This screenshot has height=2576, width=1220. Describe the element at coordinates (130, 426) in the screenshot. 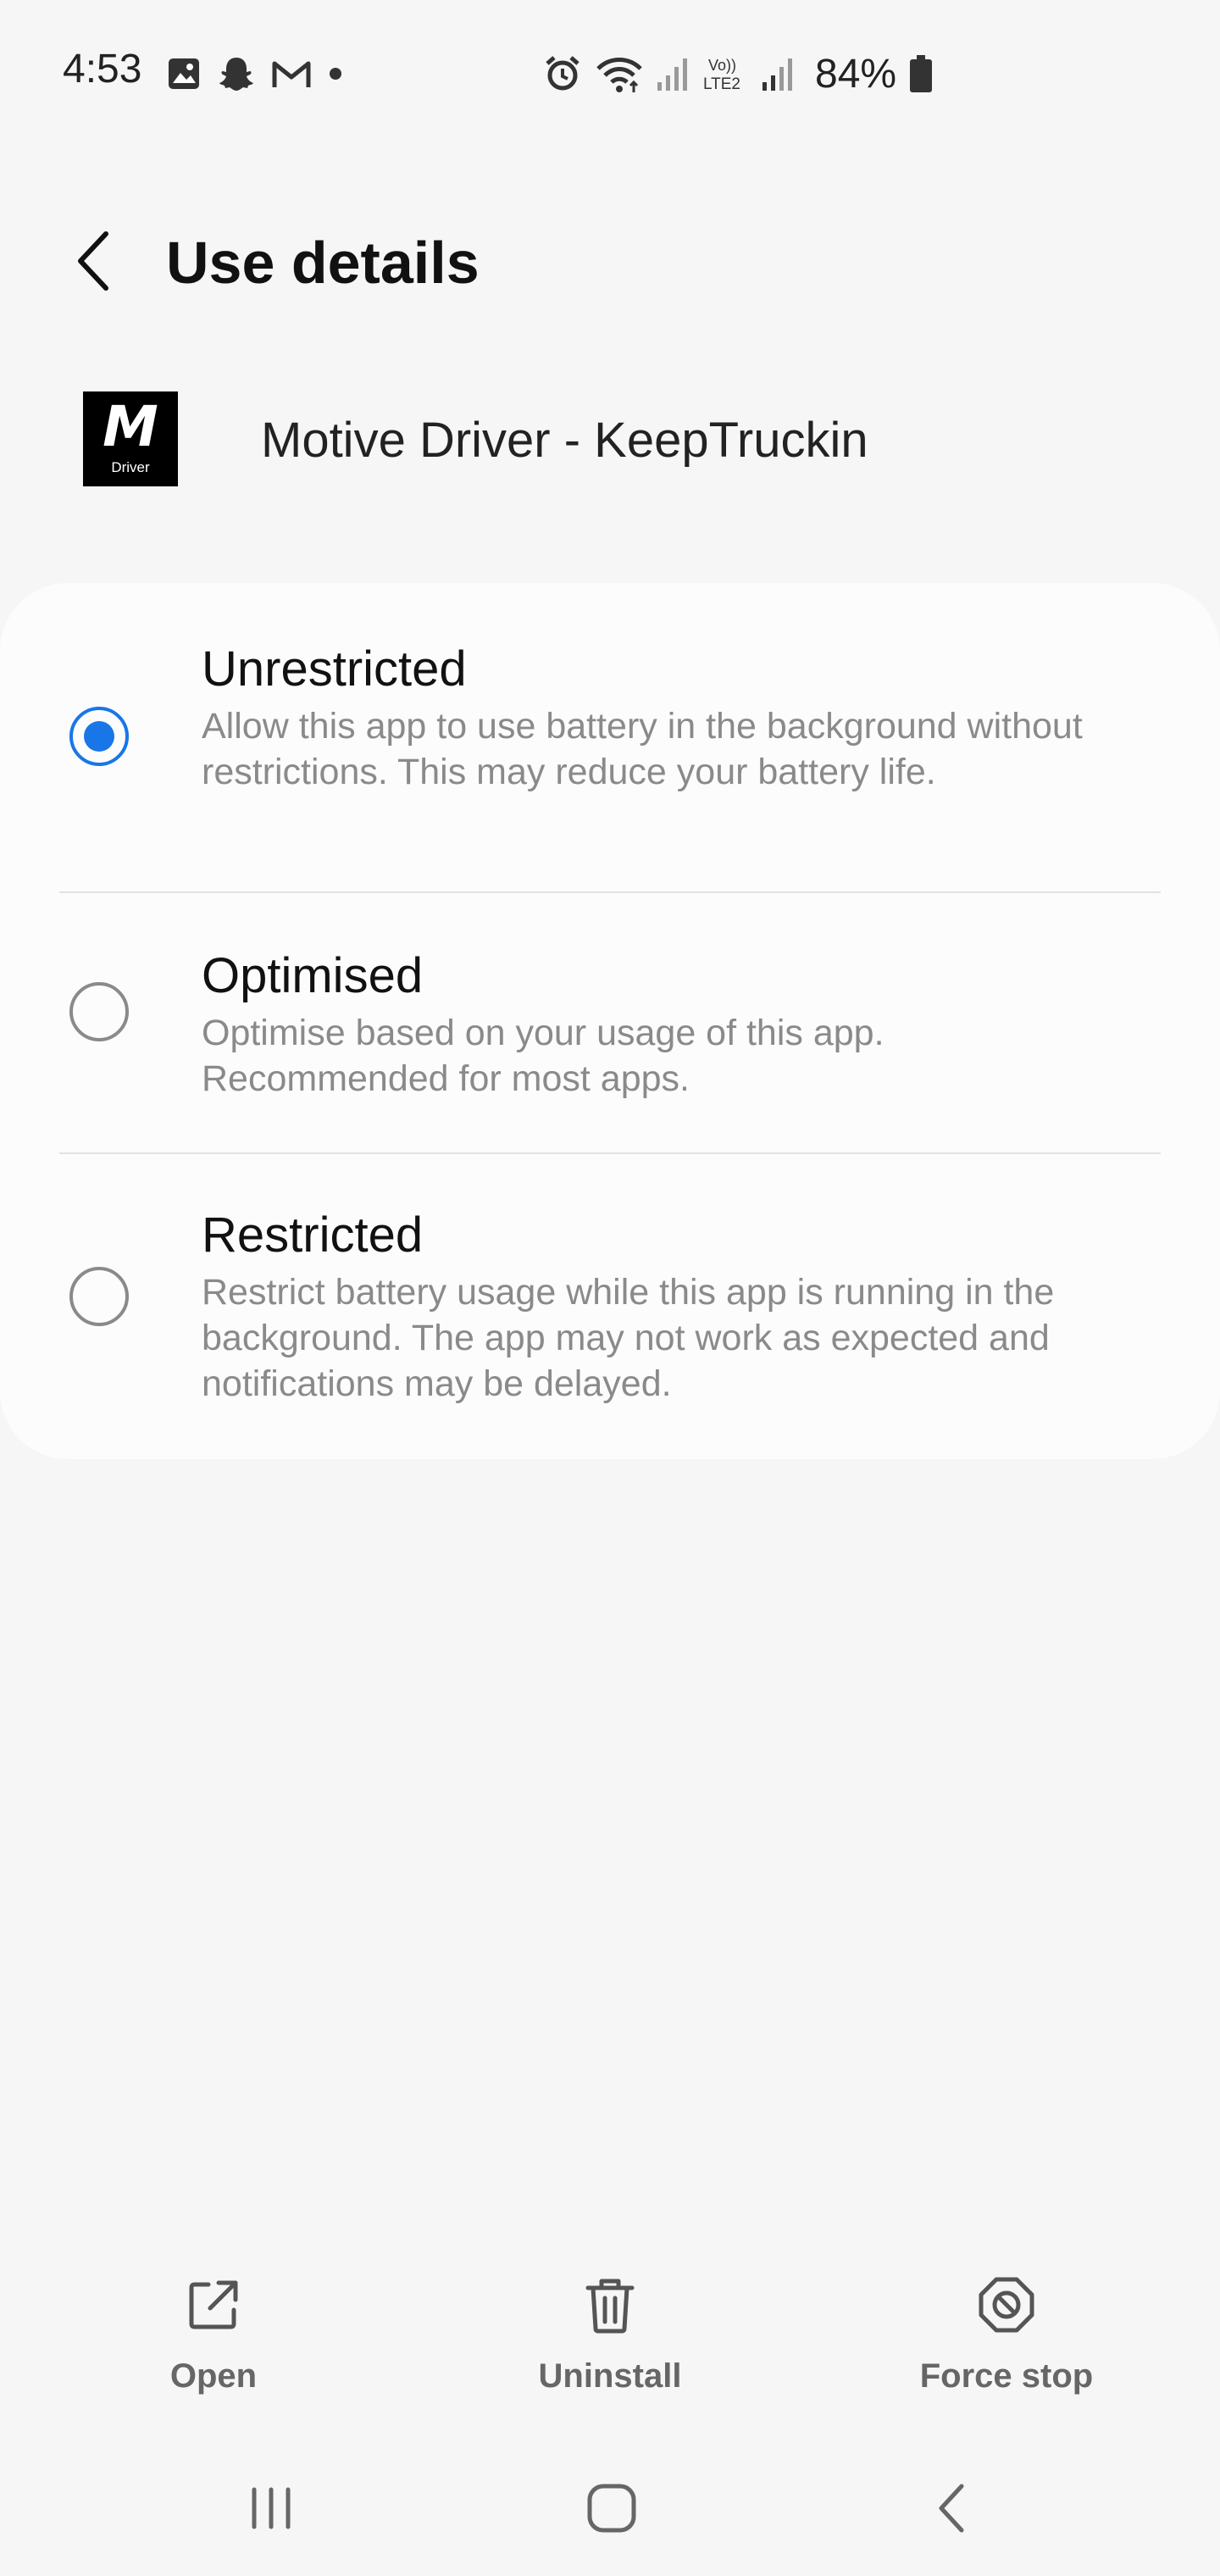

I see `app-icon-letter: M` at that location.